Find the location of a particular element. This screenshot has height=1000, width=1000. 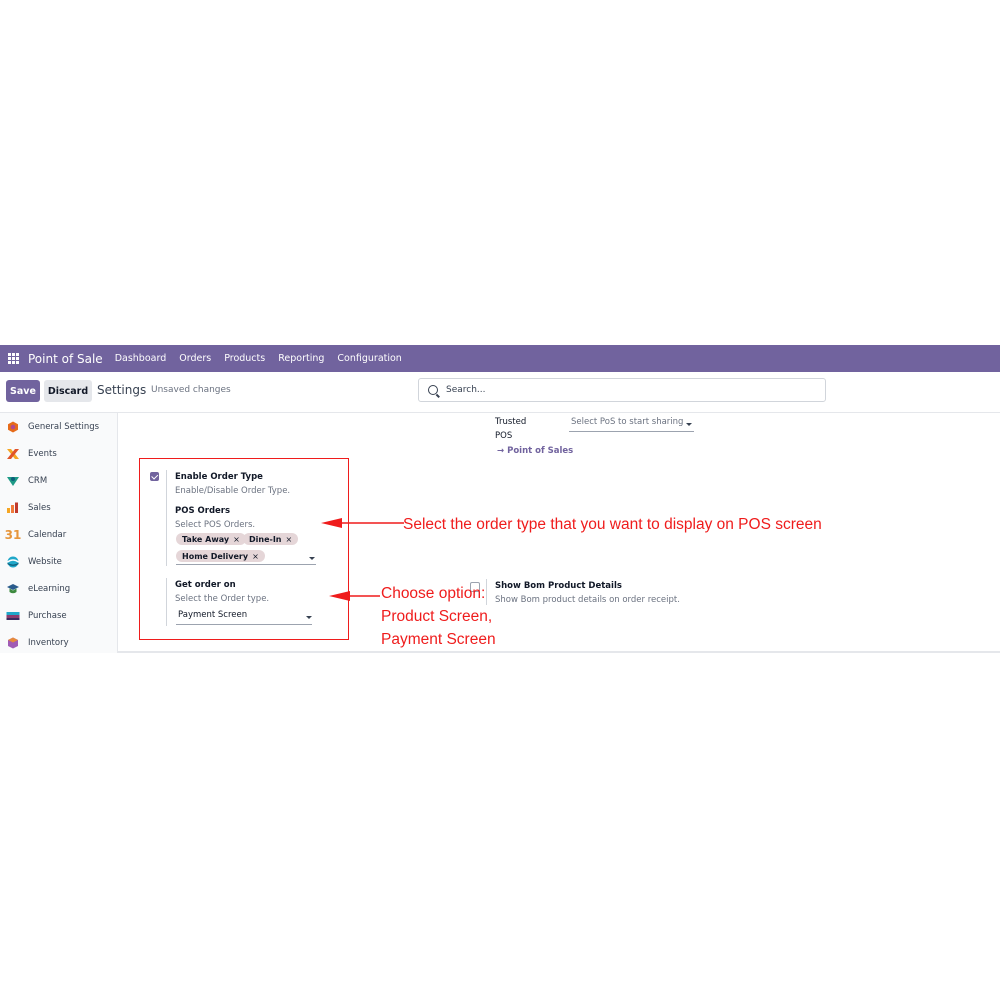

content-bottom-border is located at coordinates (559, 652).